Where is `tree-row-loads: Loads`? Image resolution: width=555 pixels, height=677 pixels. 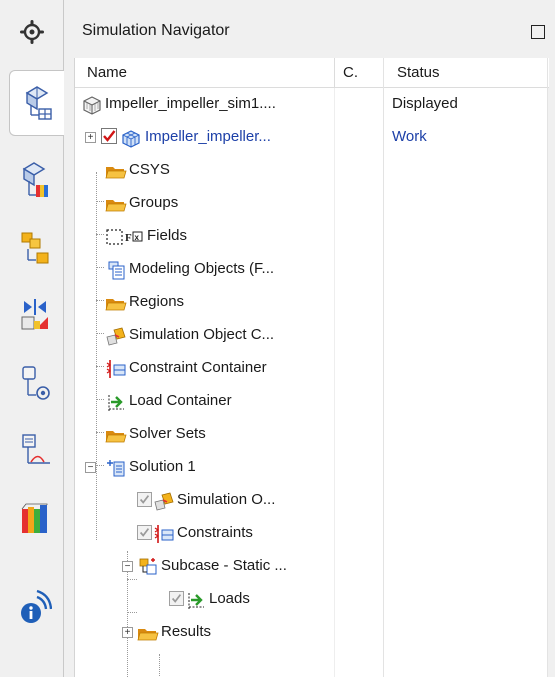 tree-row-loads: Loads is located at coordinates (312, 599).